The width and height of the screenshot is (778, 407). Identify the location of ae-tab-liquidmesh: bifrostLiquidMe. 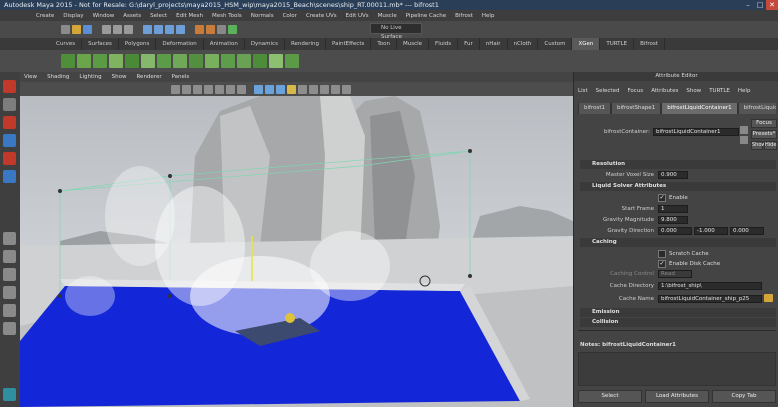
(756, 108).